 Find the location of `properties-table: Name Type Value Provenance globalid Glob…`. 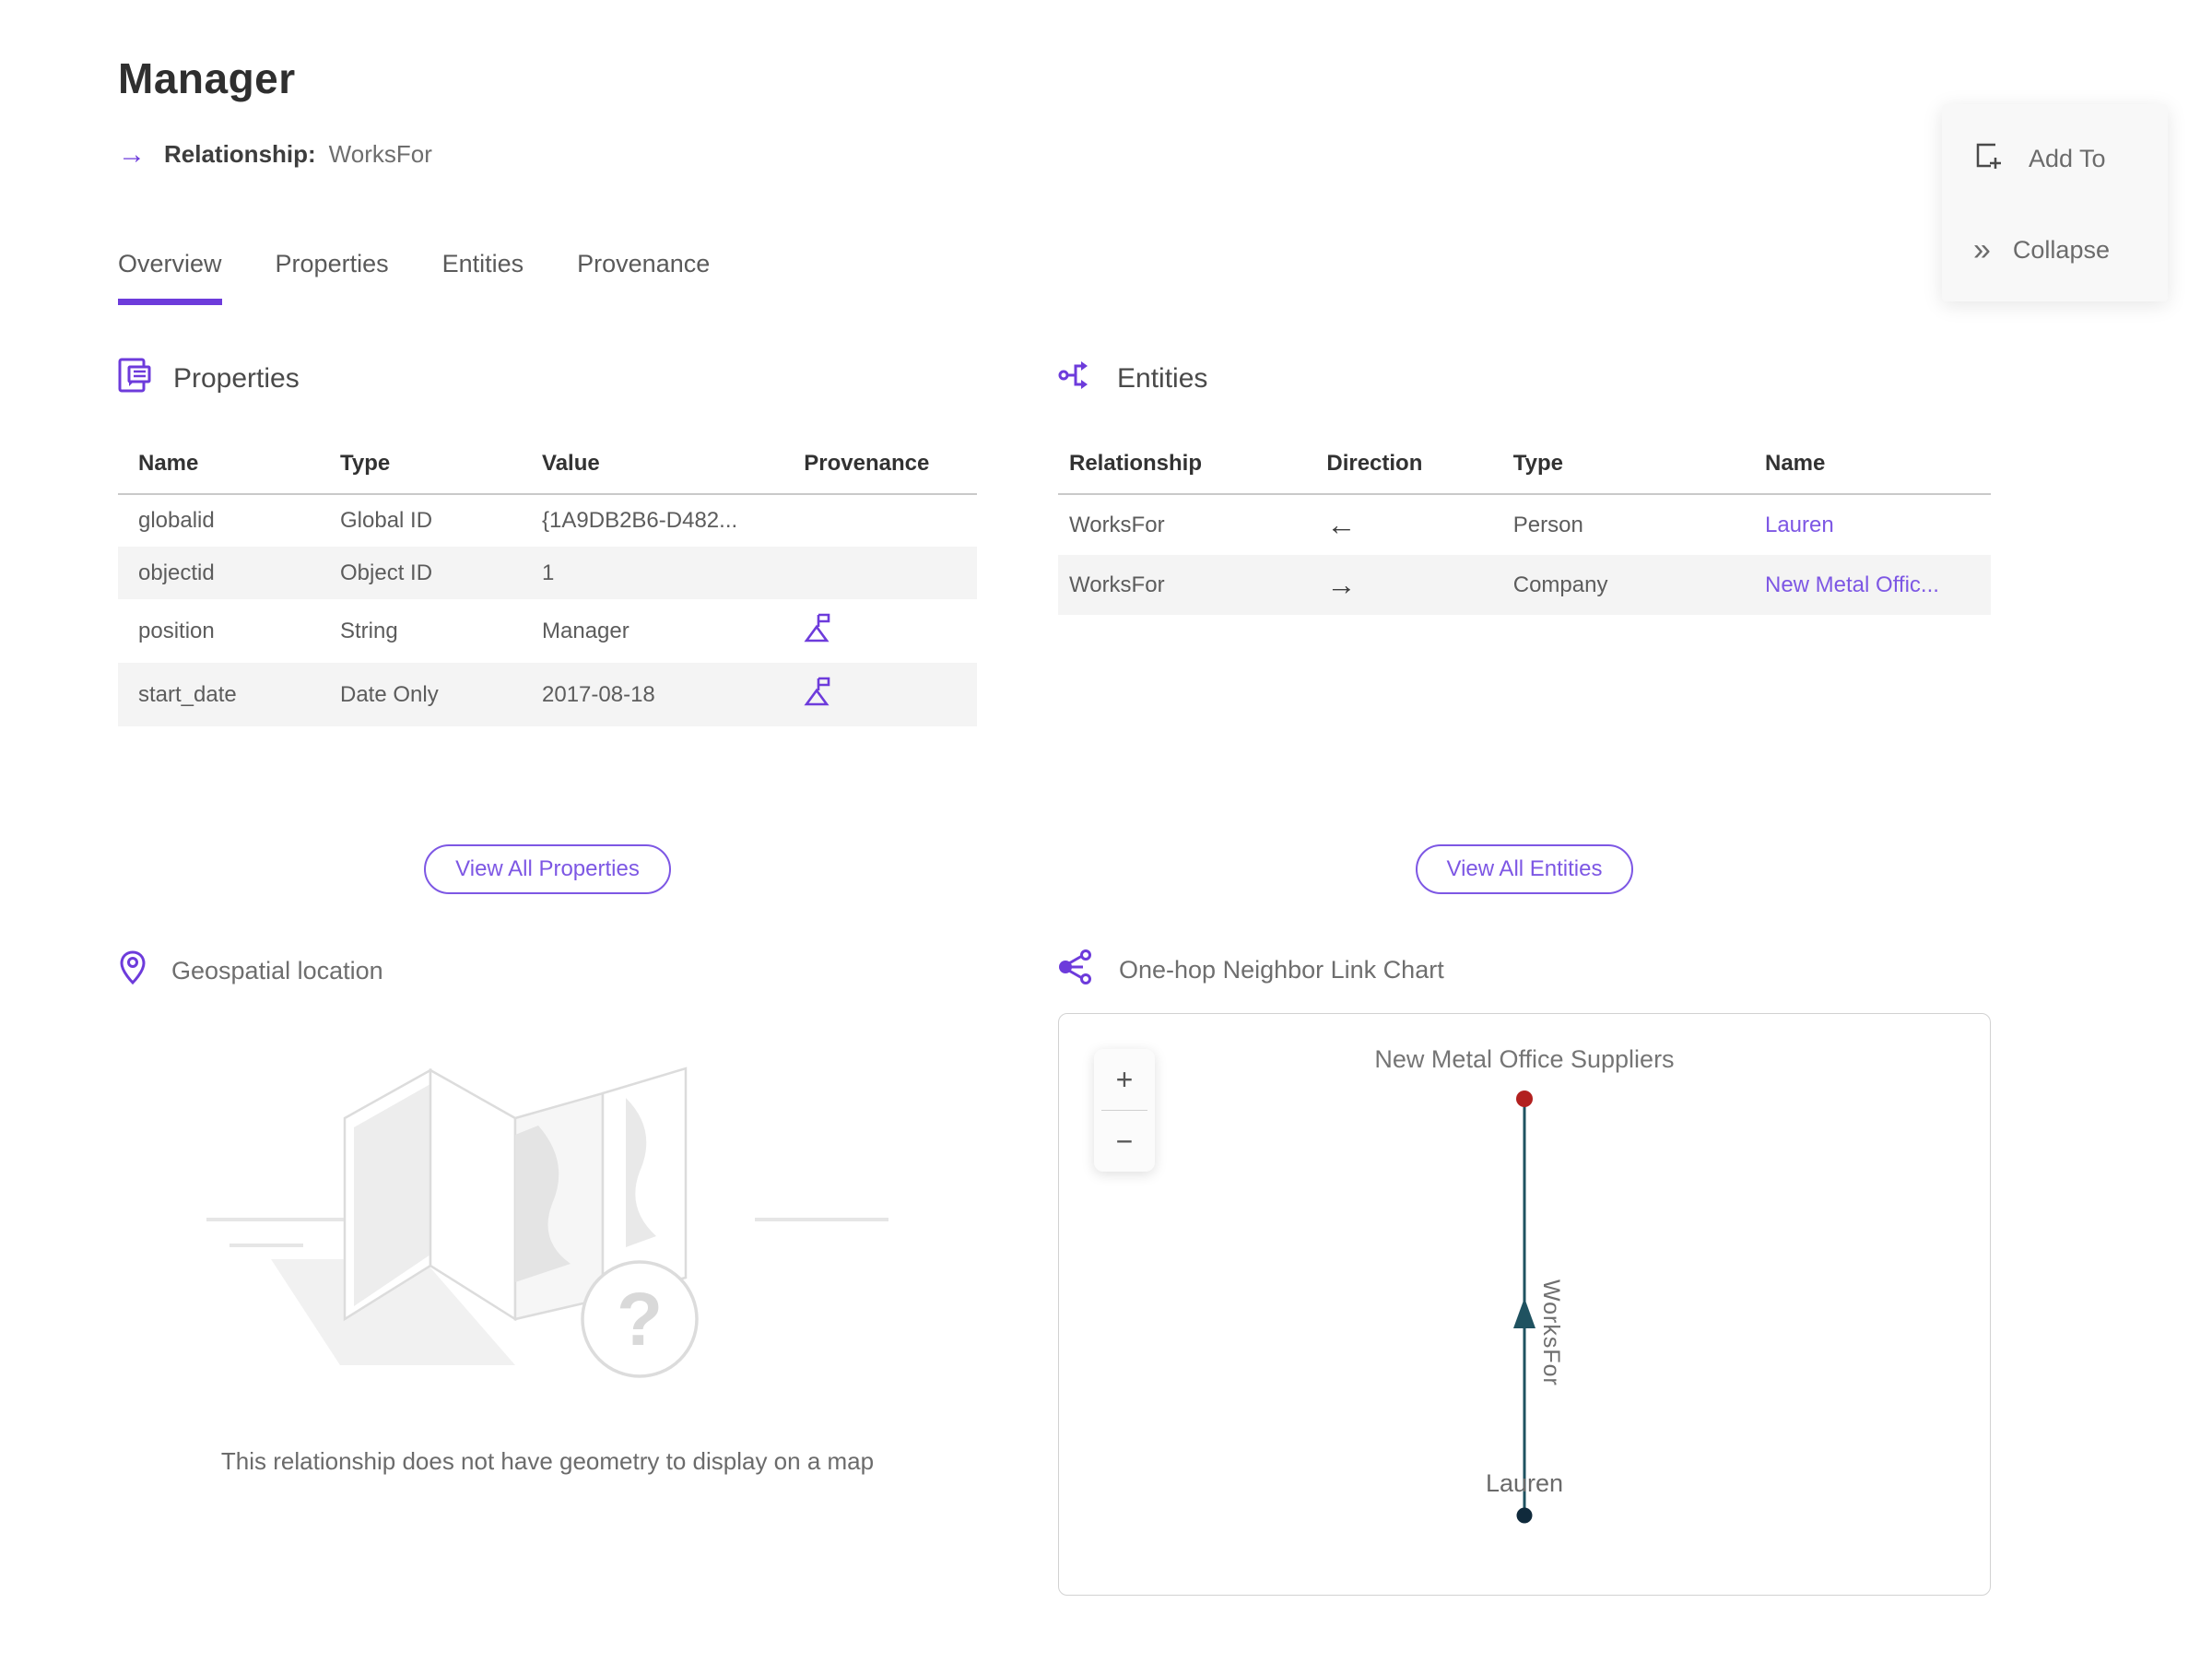

properties-table: Name Type Value Provenance globalid Glob… is located at coordinates (547, 583).